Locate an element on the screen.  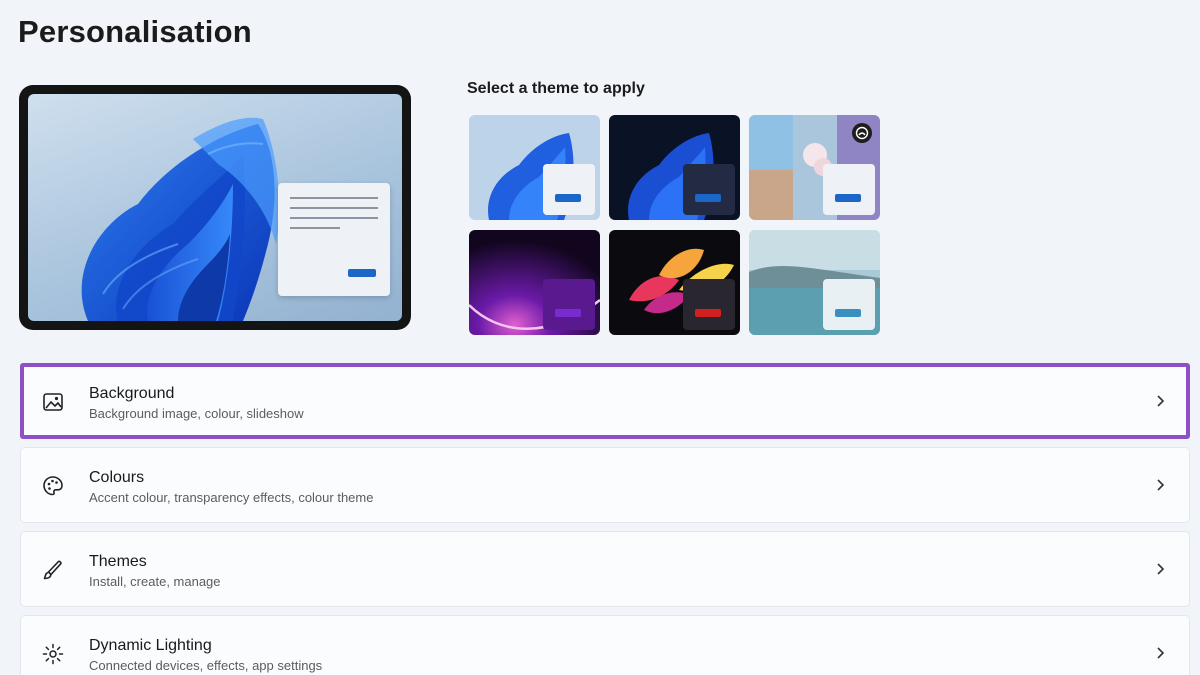
preview-window is located at coordinates (334, 239).